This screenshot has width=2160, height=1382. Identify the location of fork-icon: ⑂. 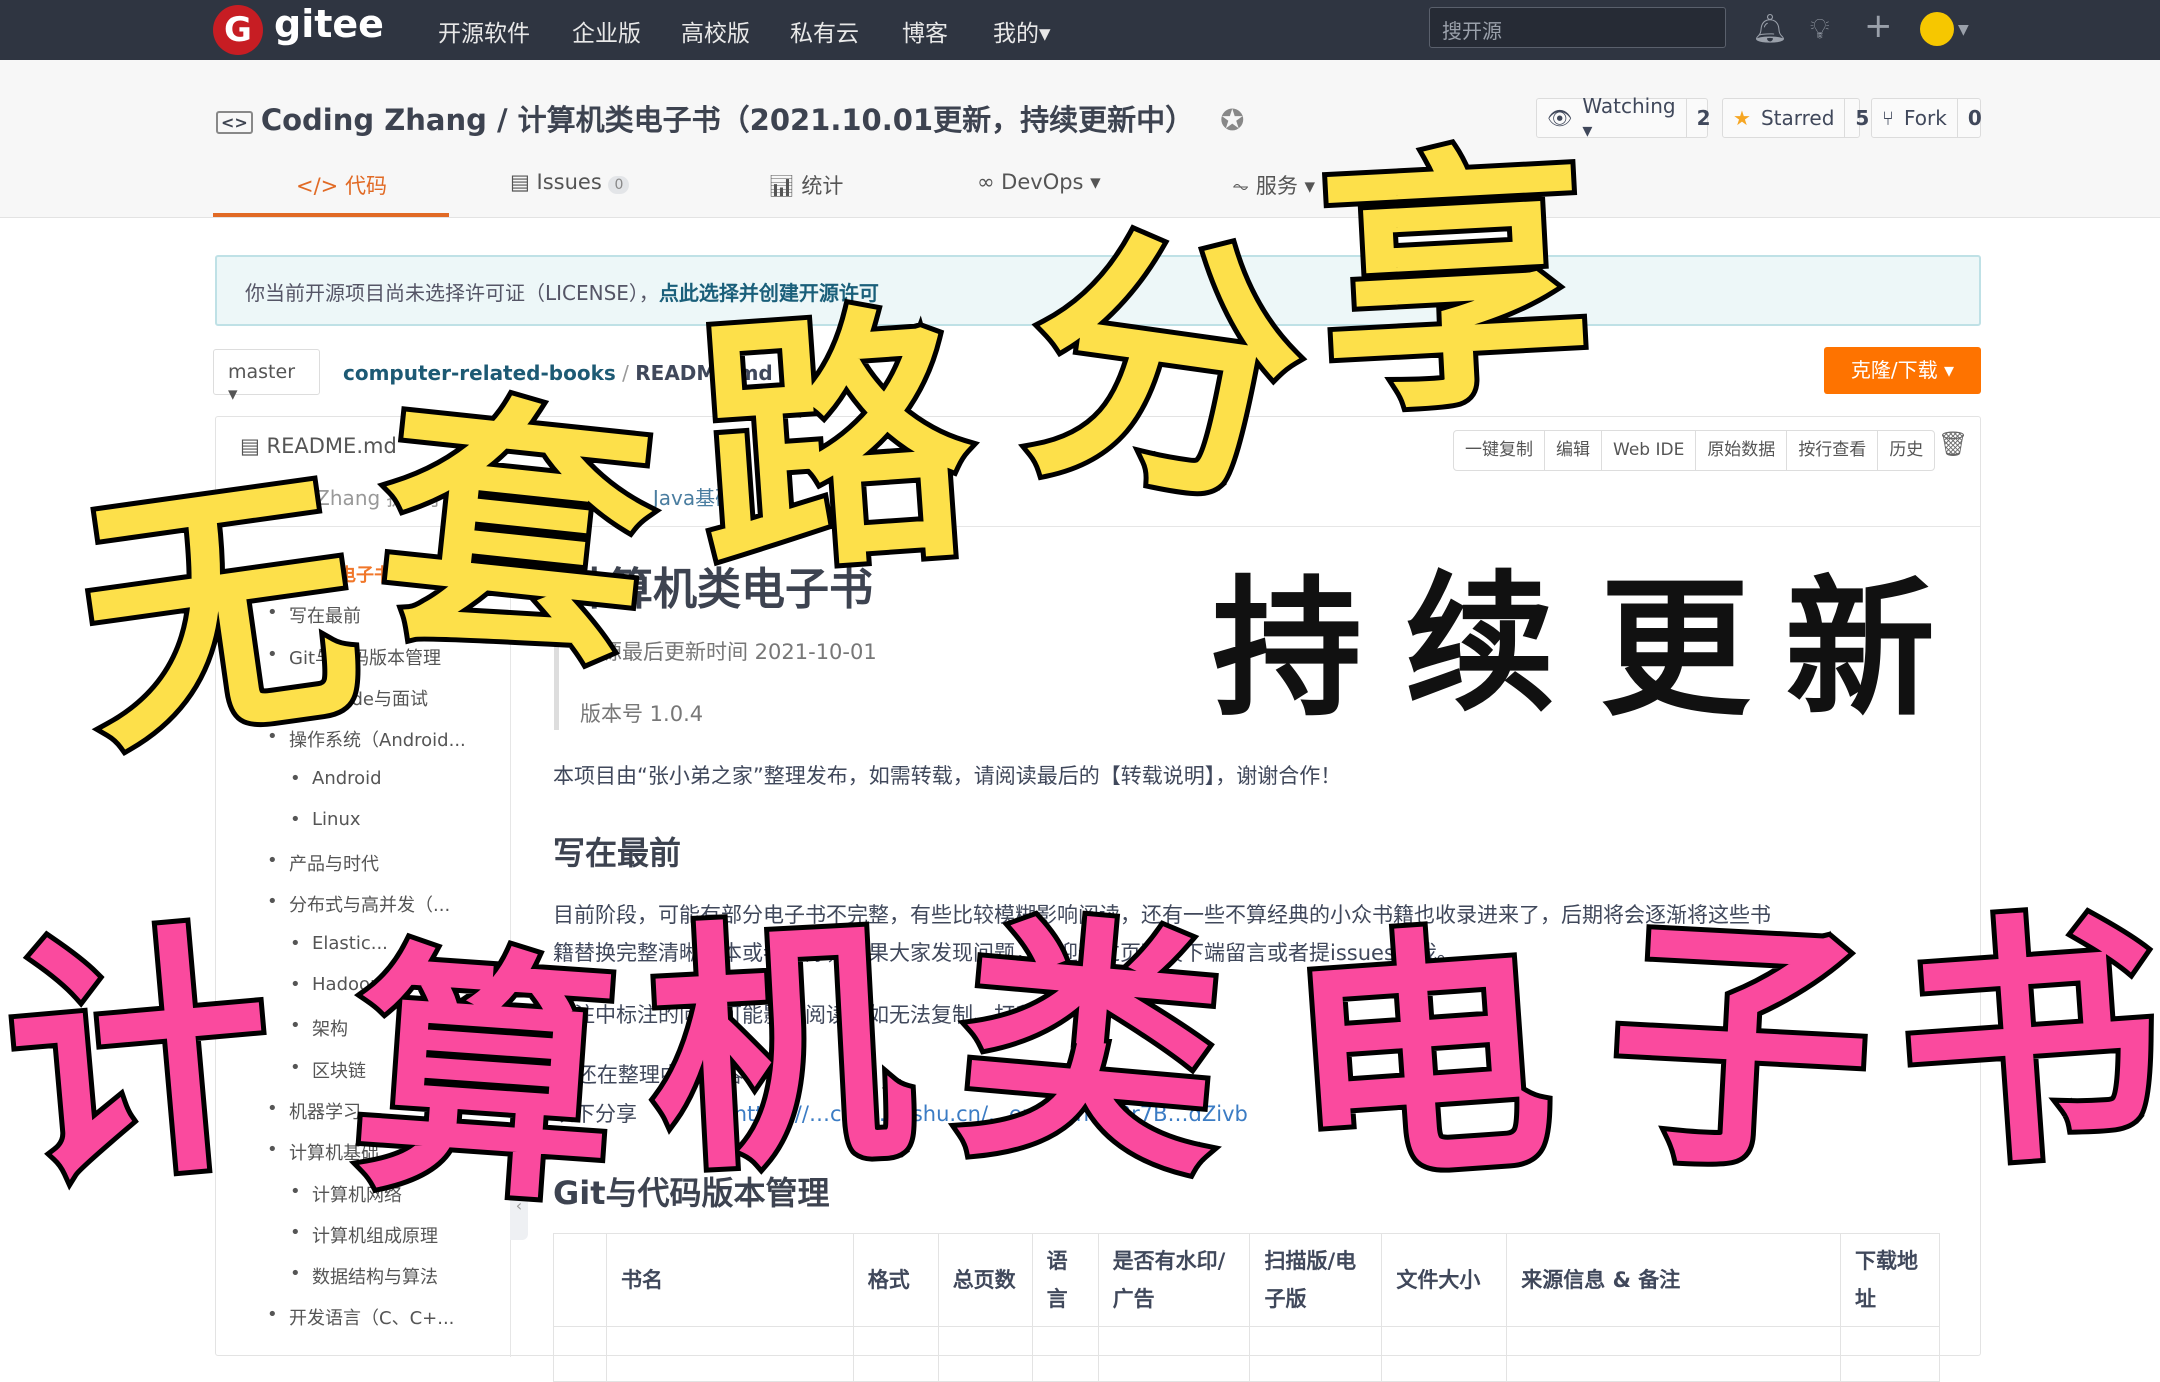
(1888, 118).